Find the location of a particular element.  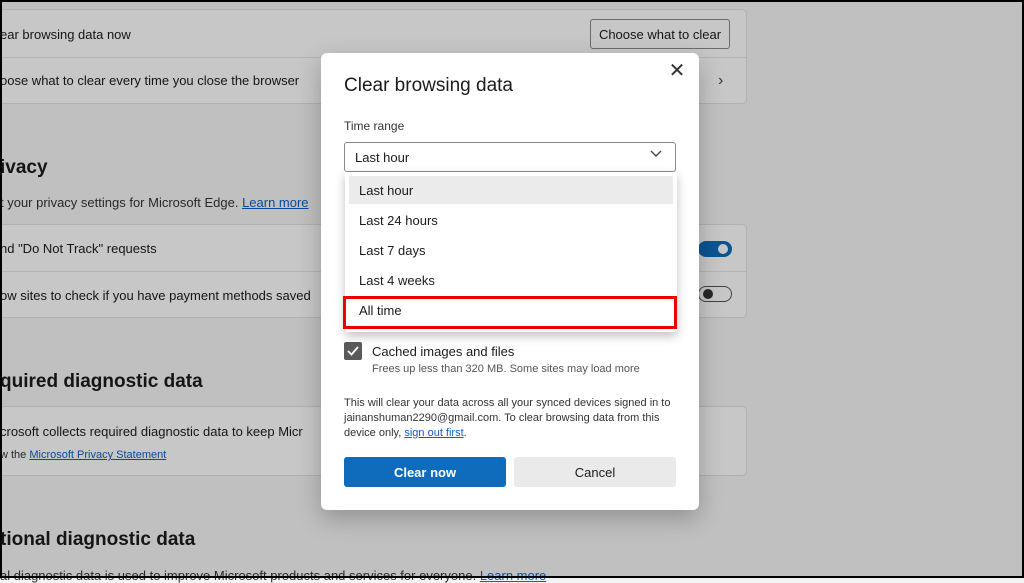

option-last-4-weeks: Last 4 weeks is located at coordinates (511, 280).